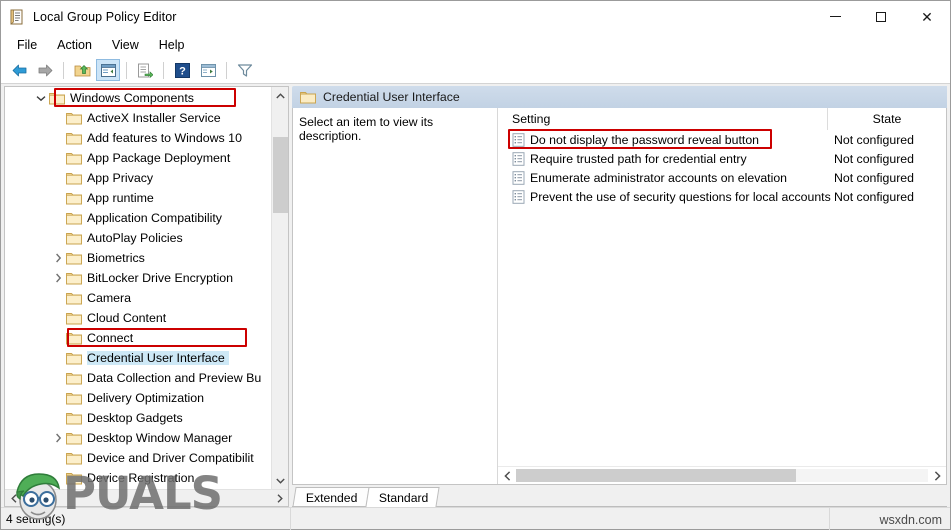 This screenshot has height=530, width=951. Describe the element at coordinates (138, 278) in the screenshot. I see `tree-item-bitlocker-drive-encryption: BitLocker Drive Encryption` at that location.